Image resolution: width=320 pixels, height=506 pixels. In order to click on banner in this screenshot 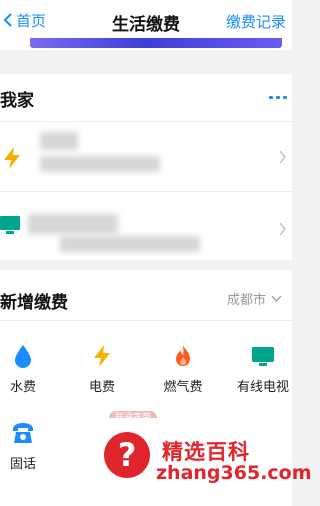, I will do `click(146, 44)`.